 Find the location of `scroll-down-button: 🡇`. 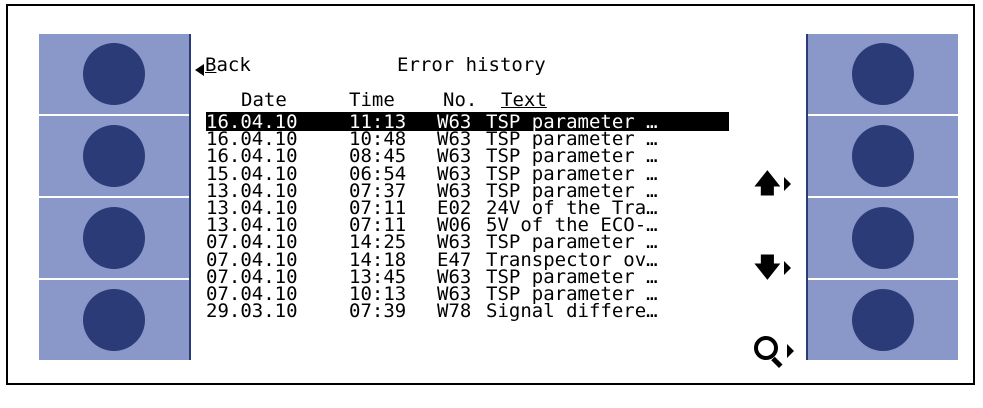

scroll-down-button: 🡇 is located at coordinates (772, 268).